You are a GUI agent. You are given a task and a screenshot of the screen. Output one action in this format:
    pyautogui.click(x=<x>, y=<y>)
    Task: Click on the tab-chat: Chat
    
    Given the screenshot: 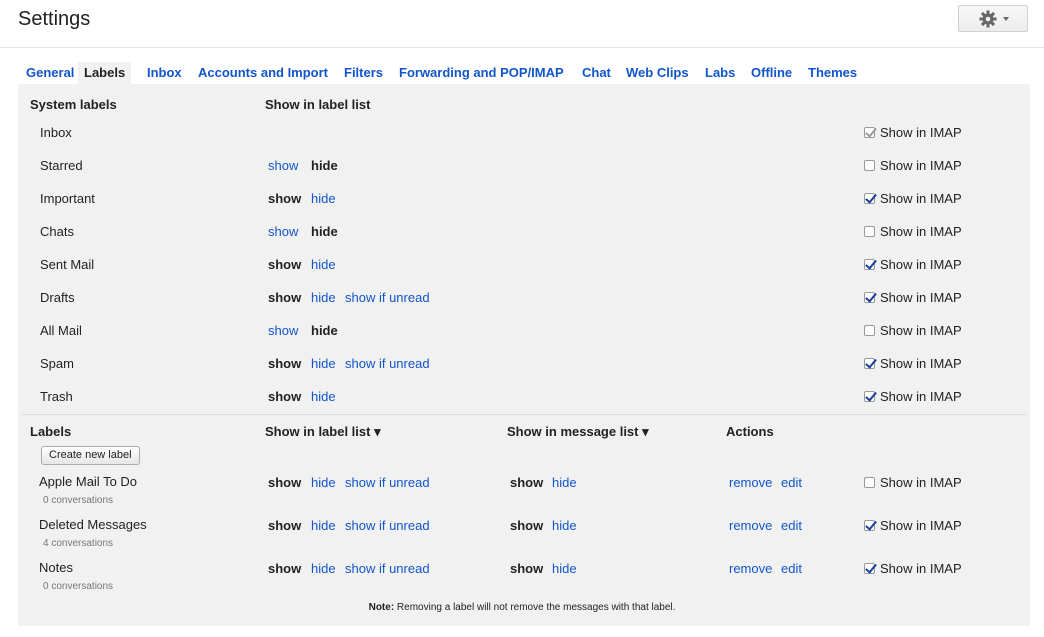 What is the action you would take?
    pyautogui.click(x=596, y=73)
    